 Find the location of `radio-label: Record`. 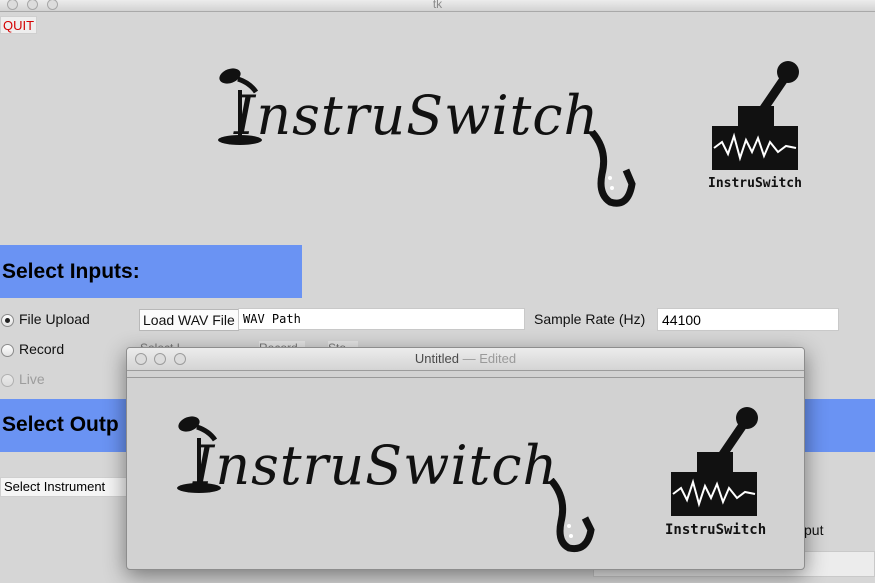

radio-label: Record is located at coordinates (42, 349).